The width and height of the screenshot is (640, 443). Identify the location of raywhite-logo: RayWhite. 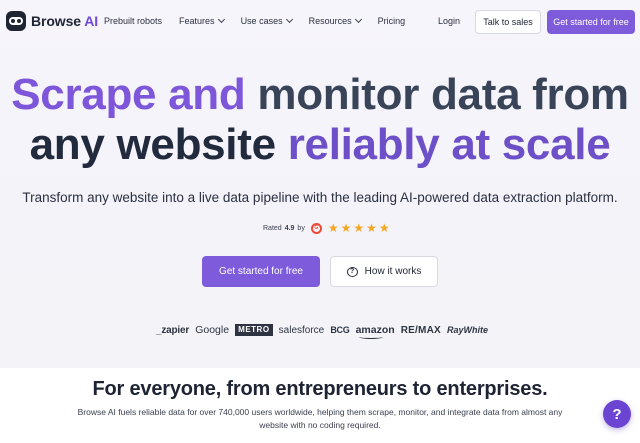
(467, 330).